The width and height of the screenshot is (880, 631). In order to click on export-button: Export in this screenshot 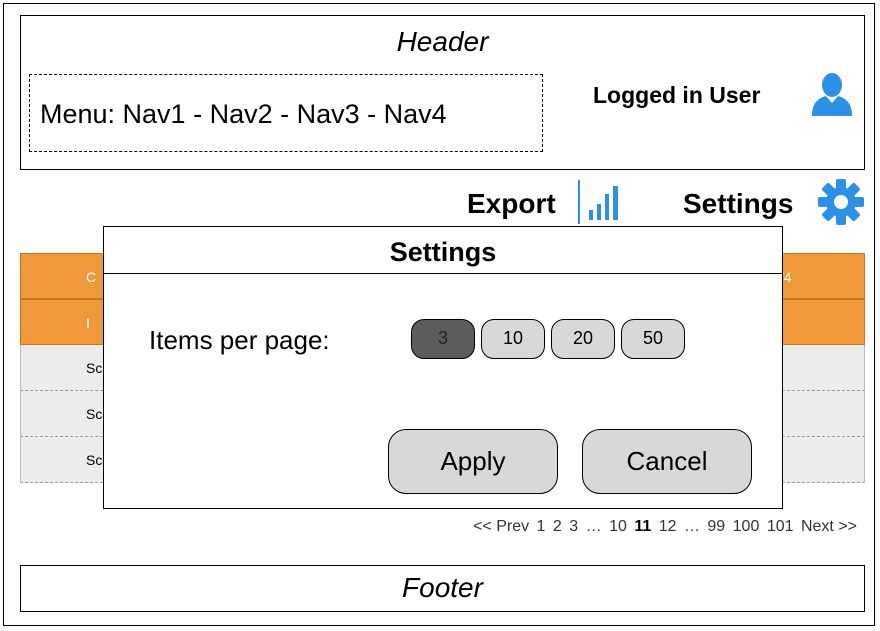, I will do `click(511, 204)`.